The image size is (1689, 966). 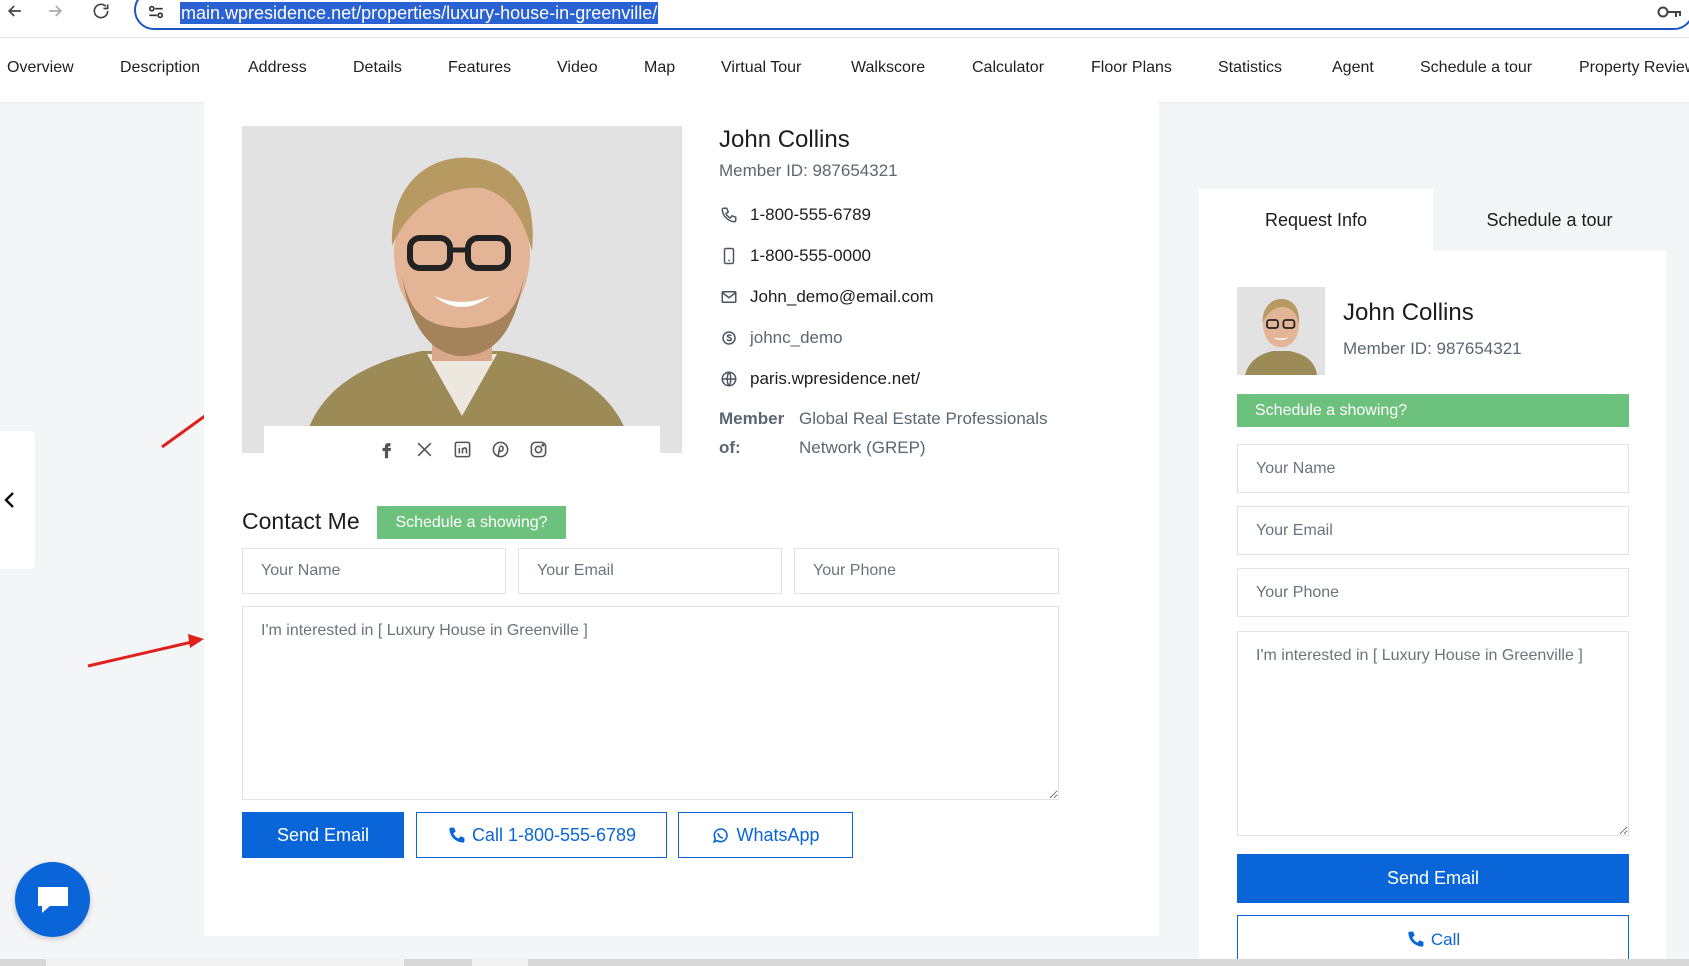 I want to click on envelope-icon, so click(x=729, y=297).